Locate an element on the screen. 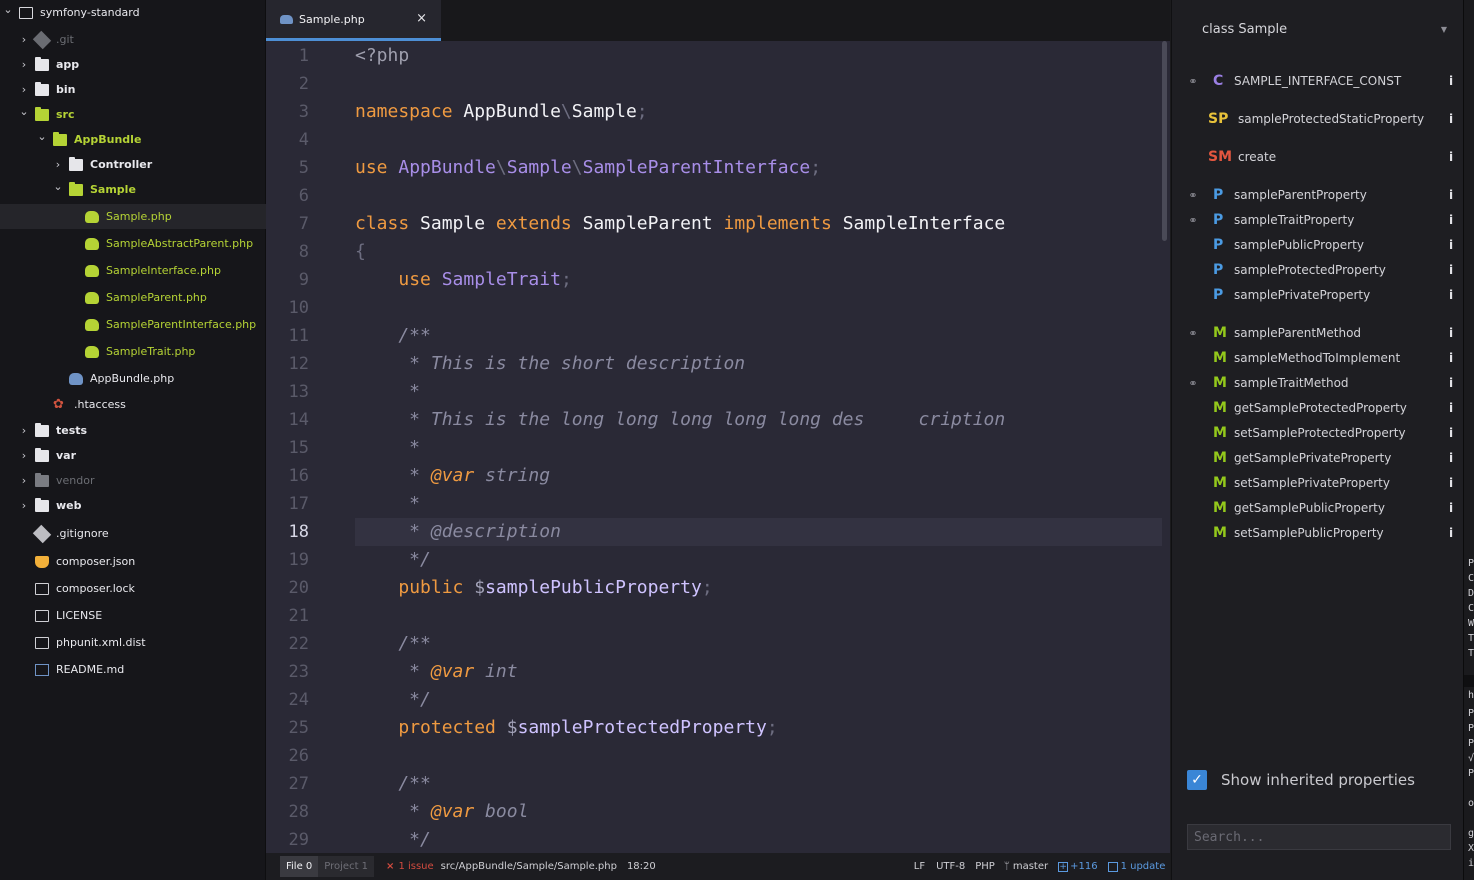 The height and width of the screenshot is (880, 1474). tree-item: .gitignore is located at coordinates (133, 533).